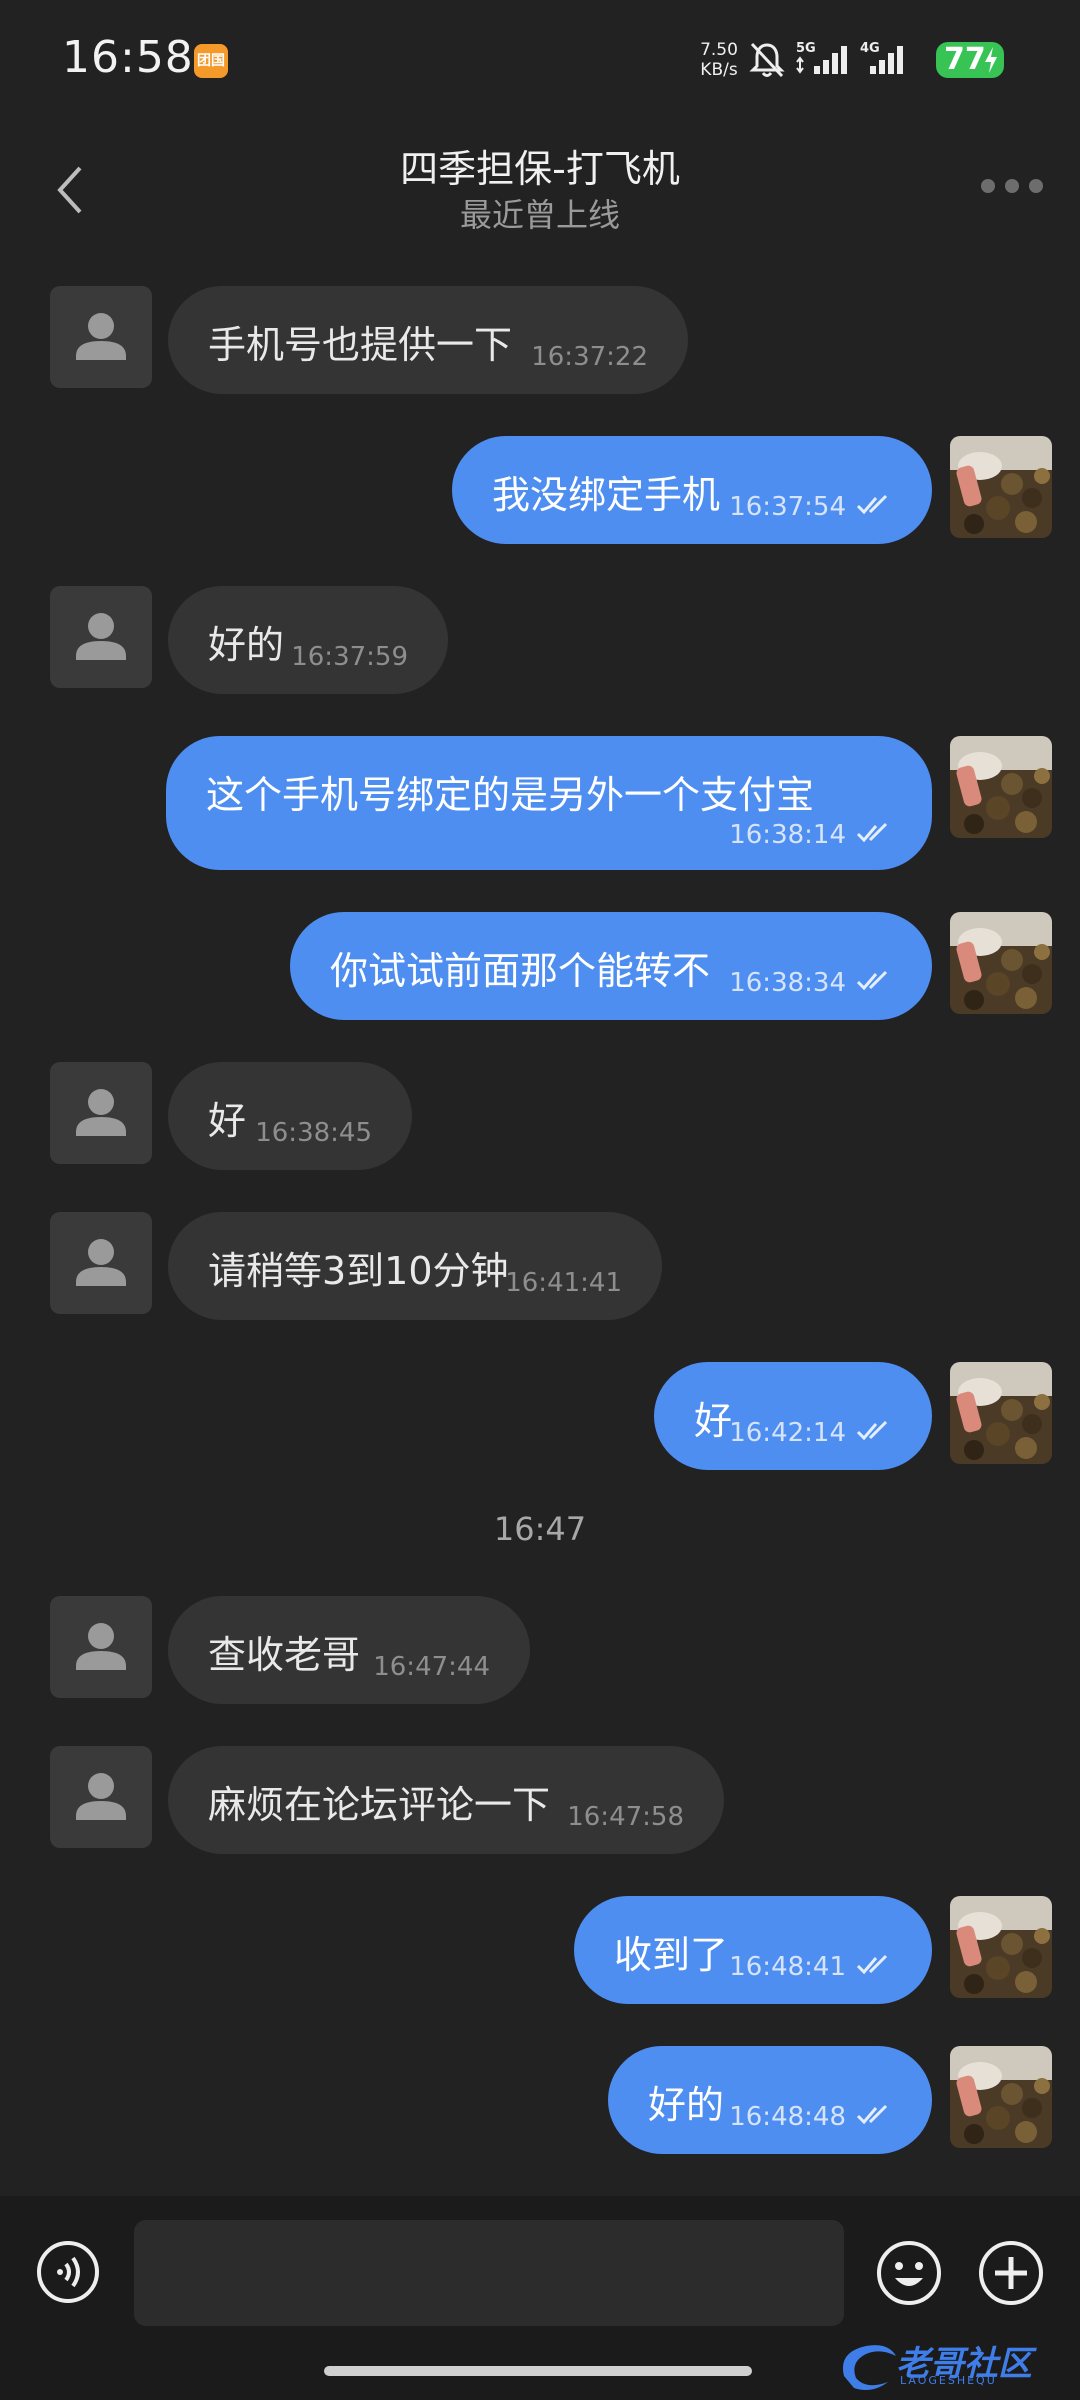  Describe the element at coordinates (358, 1271) in the screenshot. I see `message-text: 请稍等3到10分钟` at that location.